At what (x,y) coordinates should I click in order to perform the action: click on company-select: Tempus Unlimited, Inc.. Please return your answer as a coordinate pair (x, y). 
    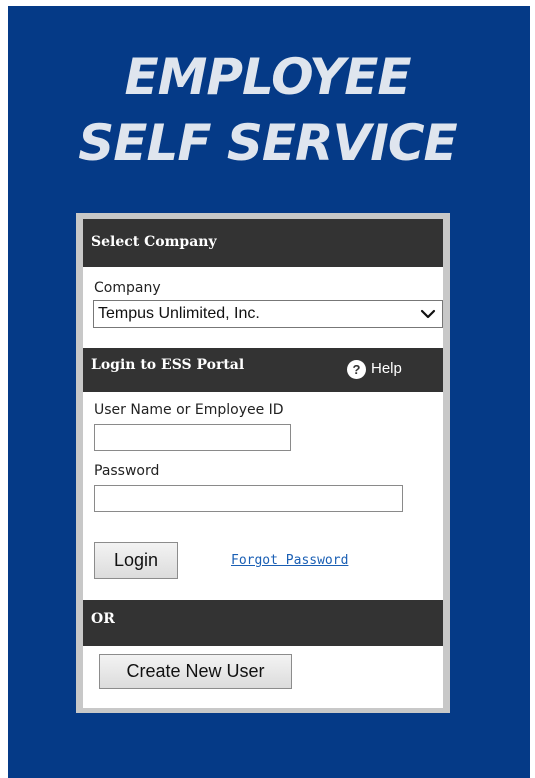
    Looking at the image, I should click on (268, 314).